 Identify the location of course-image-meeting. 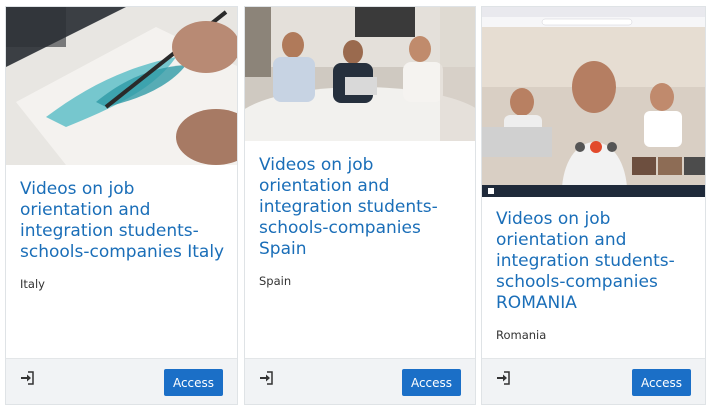
(360, 74).